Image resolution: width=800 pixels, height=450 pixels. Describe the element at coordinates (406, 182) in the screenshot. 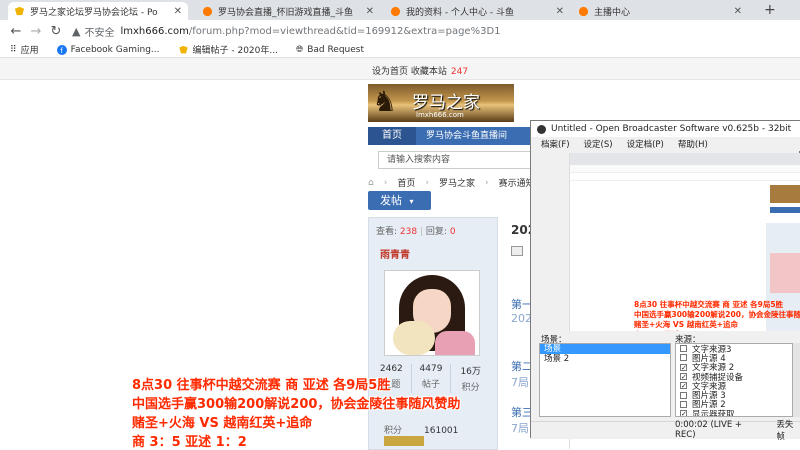

I see `breadcrumb-home: 首页` at that location.